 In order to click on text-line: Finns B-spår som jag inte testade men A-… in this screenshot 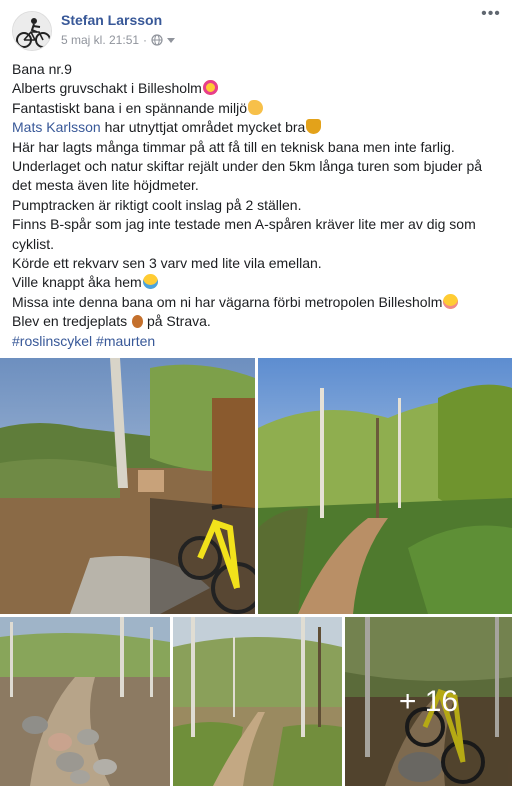, I will do `click(244, 224)`.